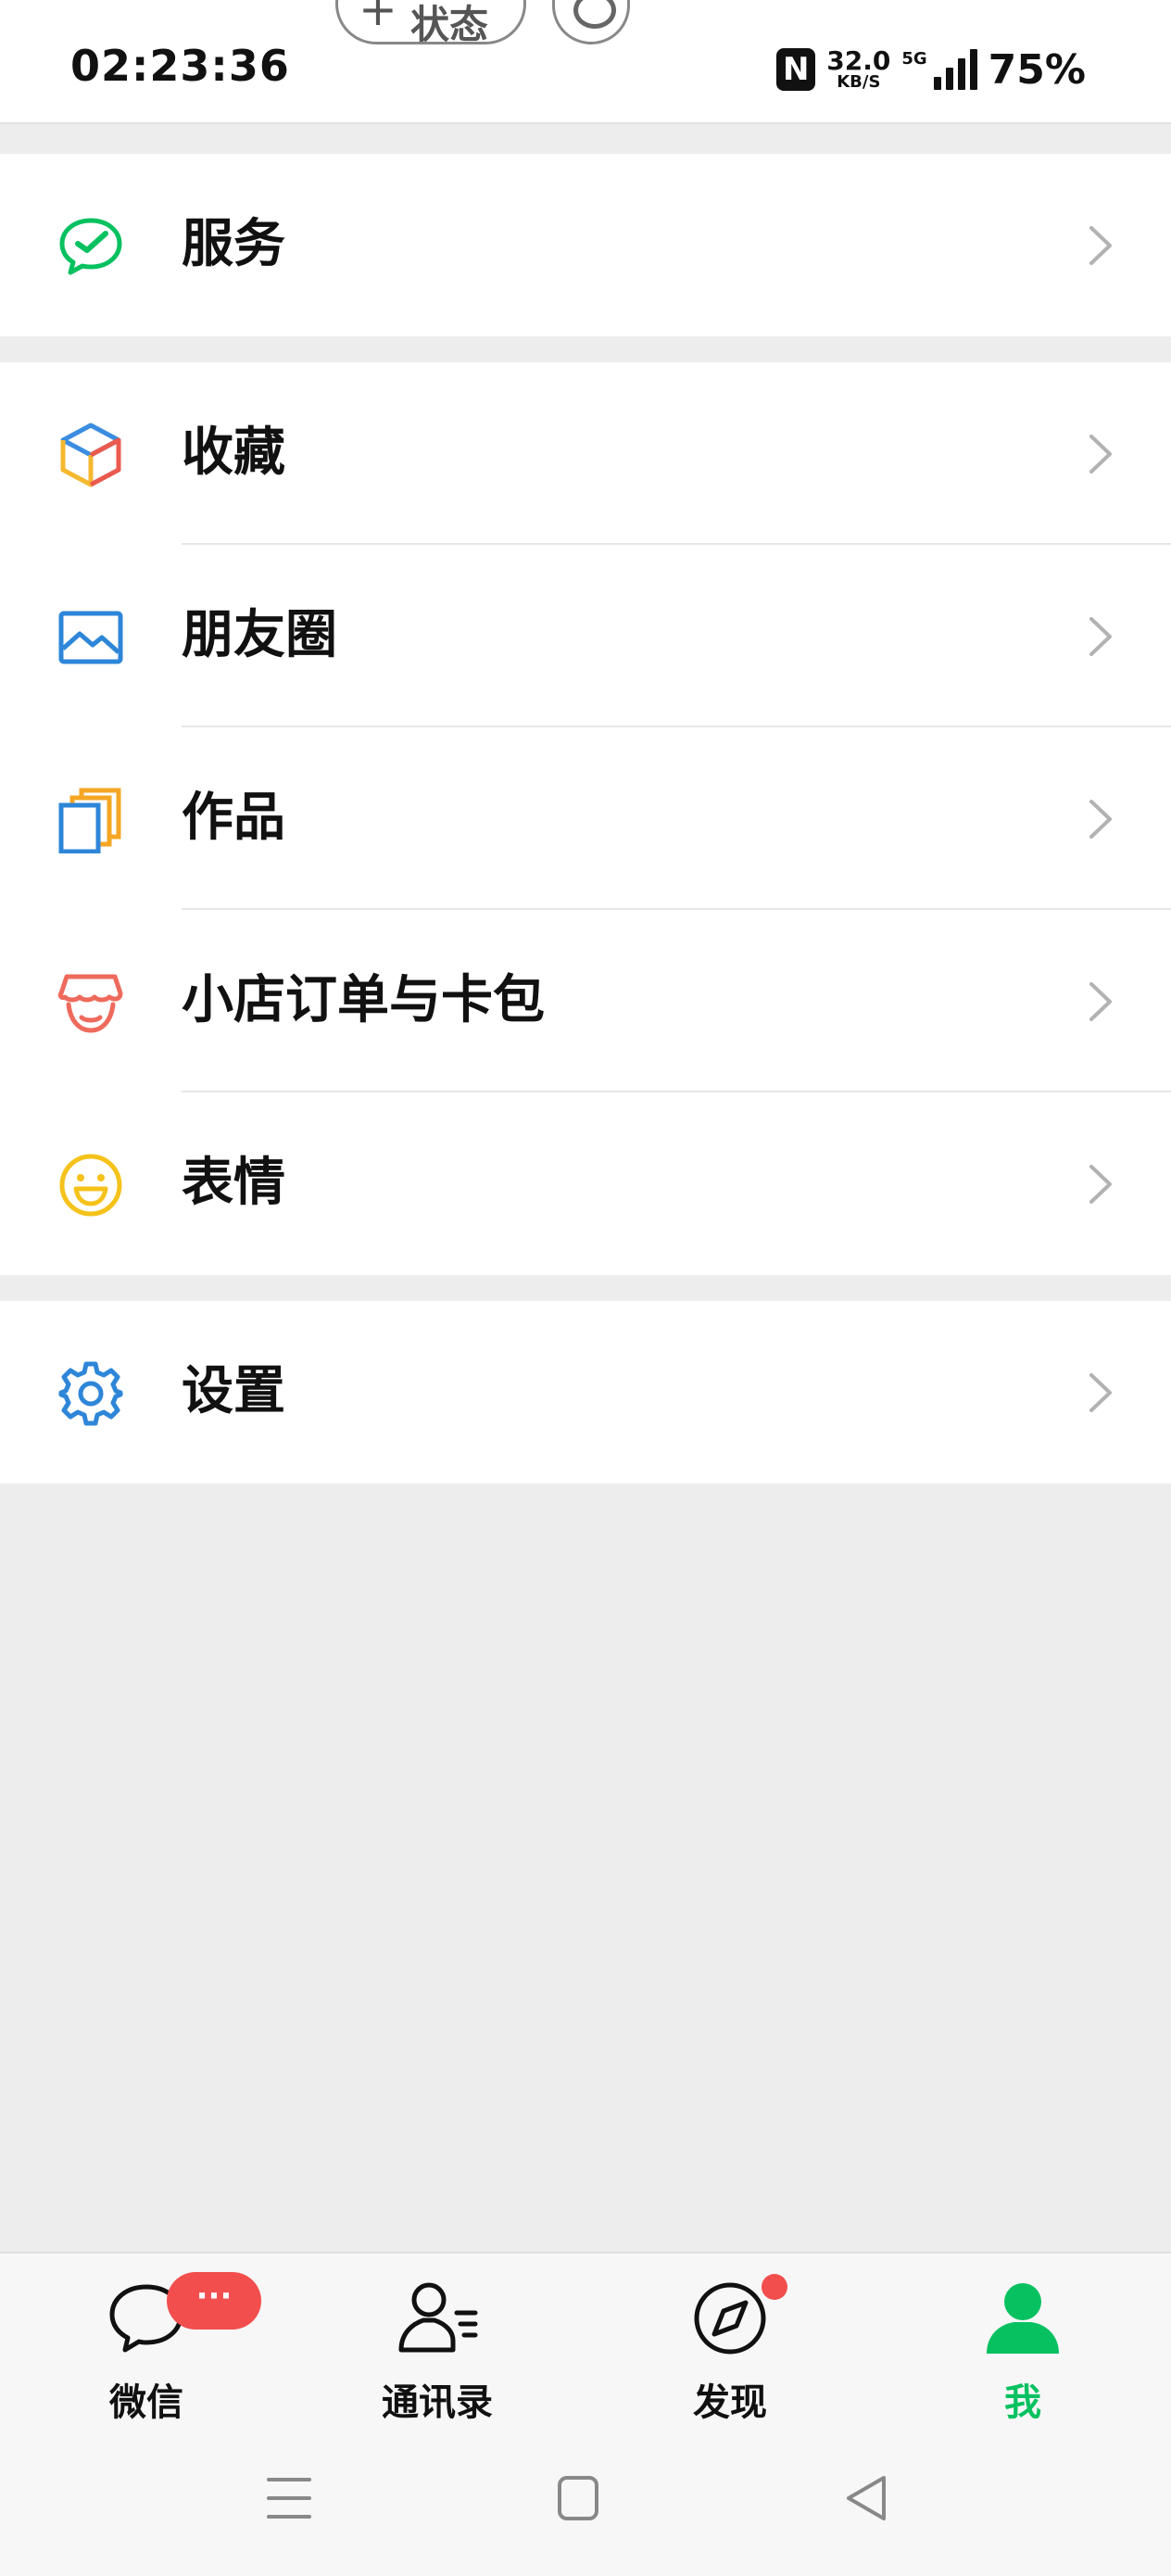 This screenshot has width=1171, height=2576. What do you see at coordinates (378, 18) in the screenshot?
I see `plus-icon: +` at bounding box center [378, 18].